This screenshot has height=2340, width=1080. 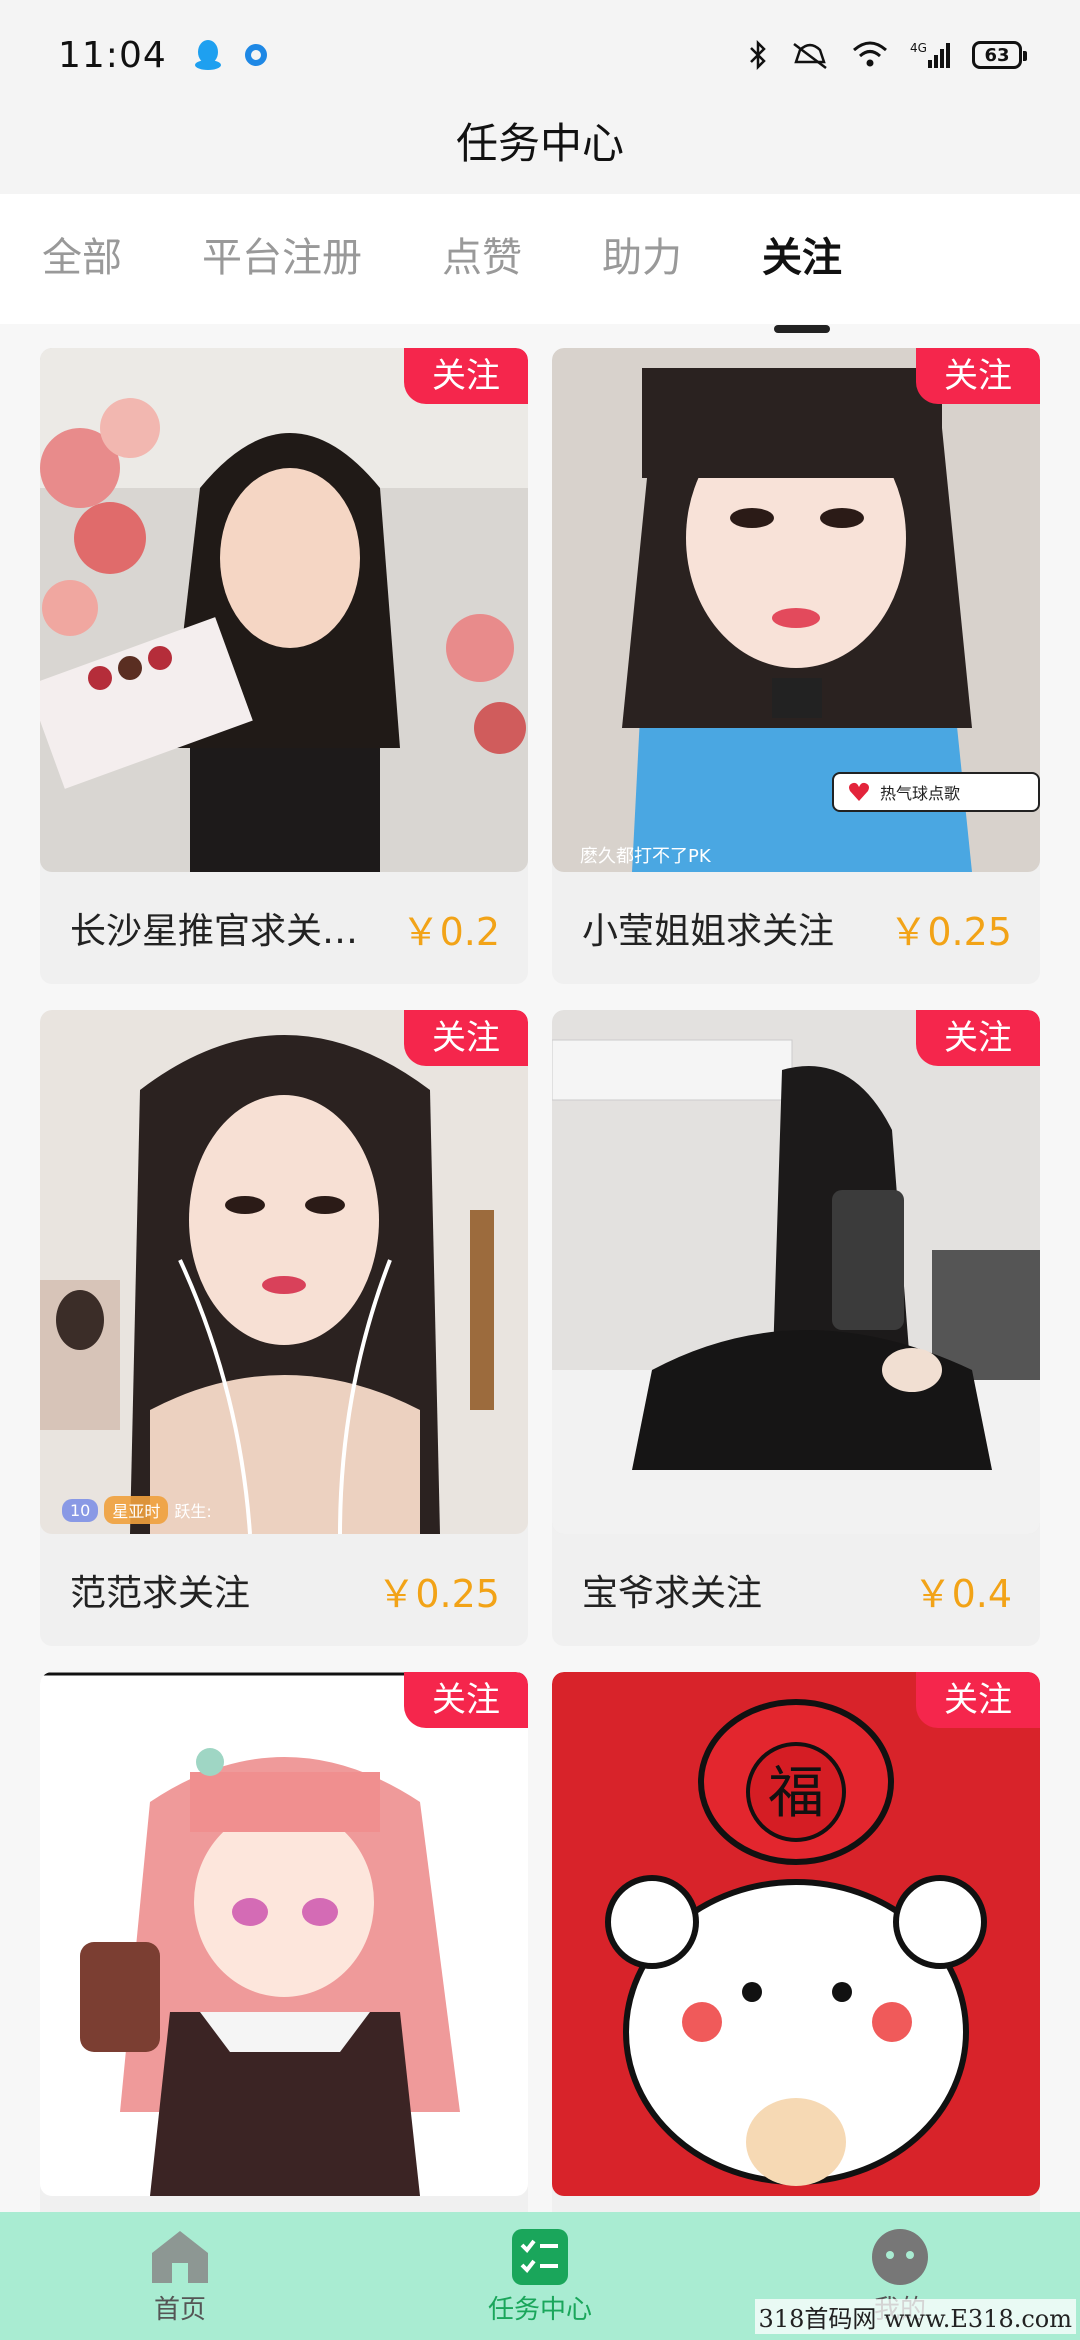 I want to click on task-image: 10 星亚时 跃生: 关注, so click(x=284, y=1272).